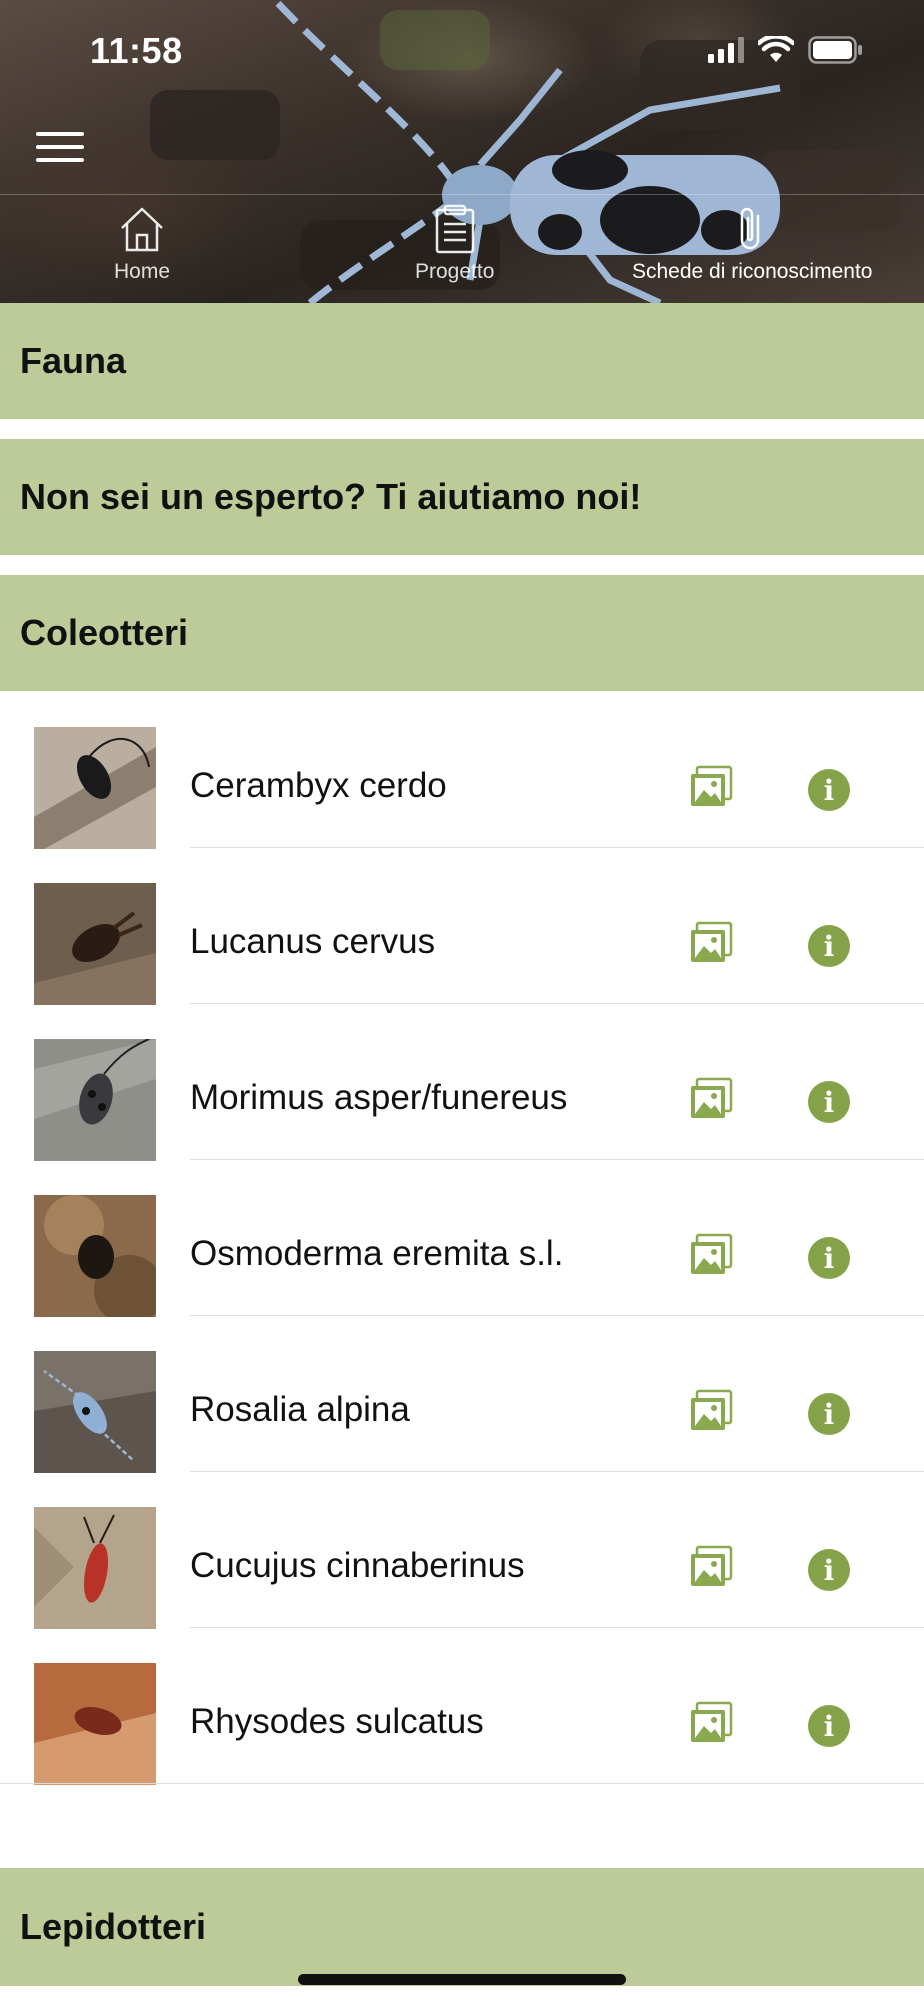 The height and width of the screenshot is (2000, 924). What do you see at coordinates (300, 1409) in the screenshot?
I see `species-name: Rosalia alpina` at bounding box center [300, 1409].